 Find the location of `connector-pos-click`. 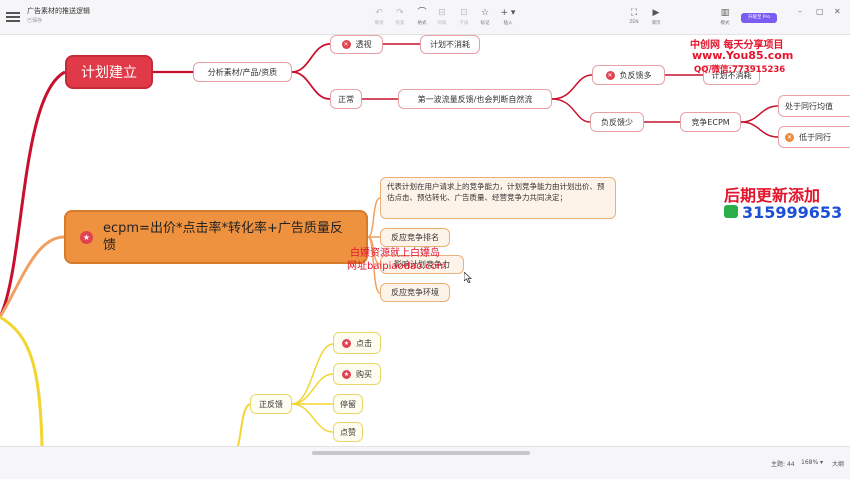

connector-pos-click is located at coordinates (312, 374).